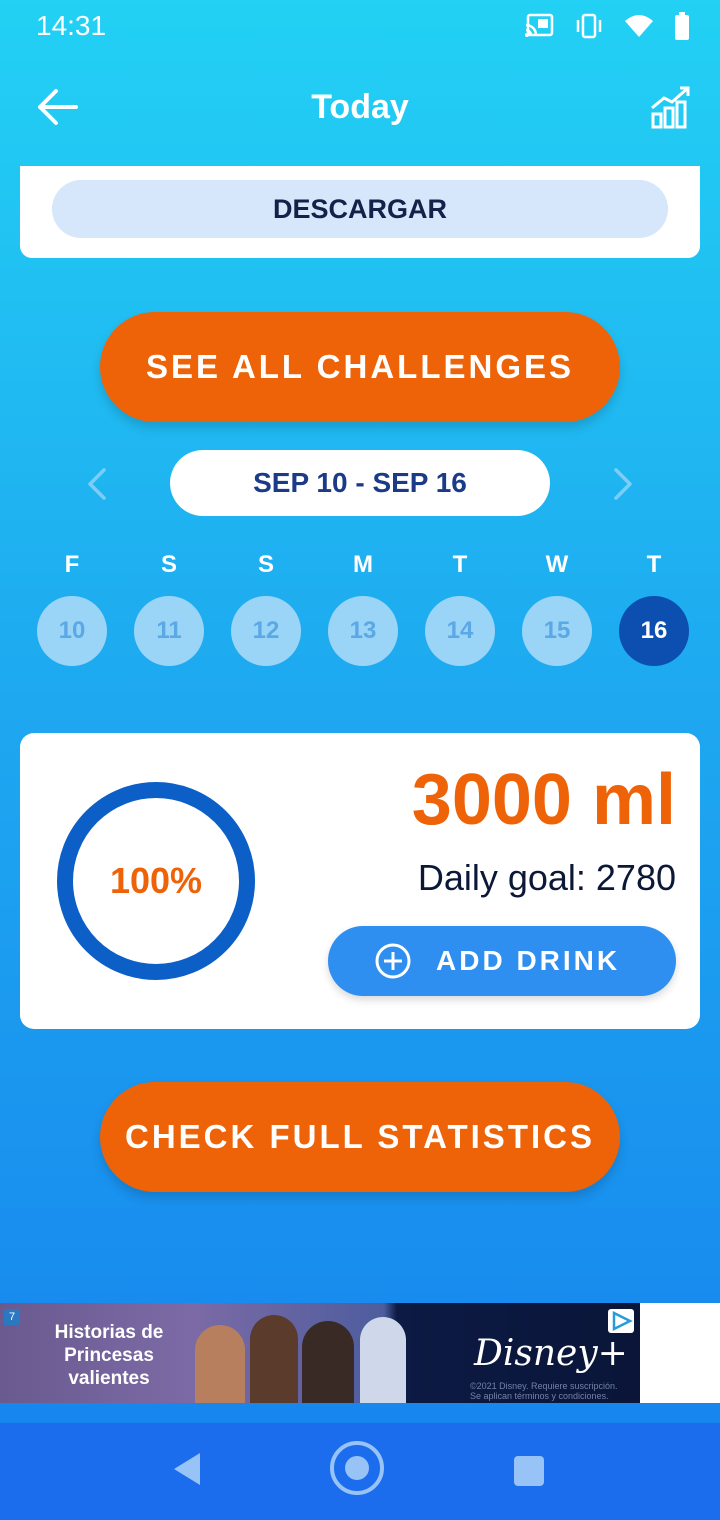 The height and width of the screenshot is (1520, 720). I want to click on app-bar: Today, so click(360, 111).